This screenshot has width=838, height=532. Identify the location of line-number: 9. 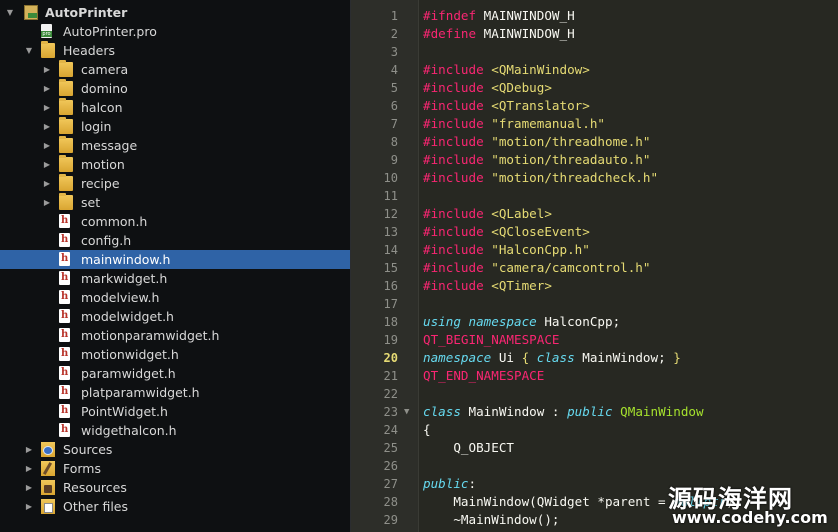
(394, 160).